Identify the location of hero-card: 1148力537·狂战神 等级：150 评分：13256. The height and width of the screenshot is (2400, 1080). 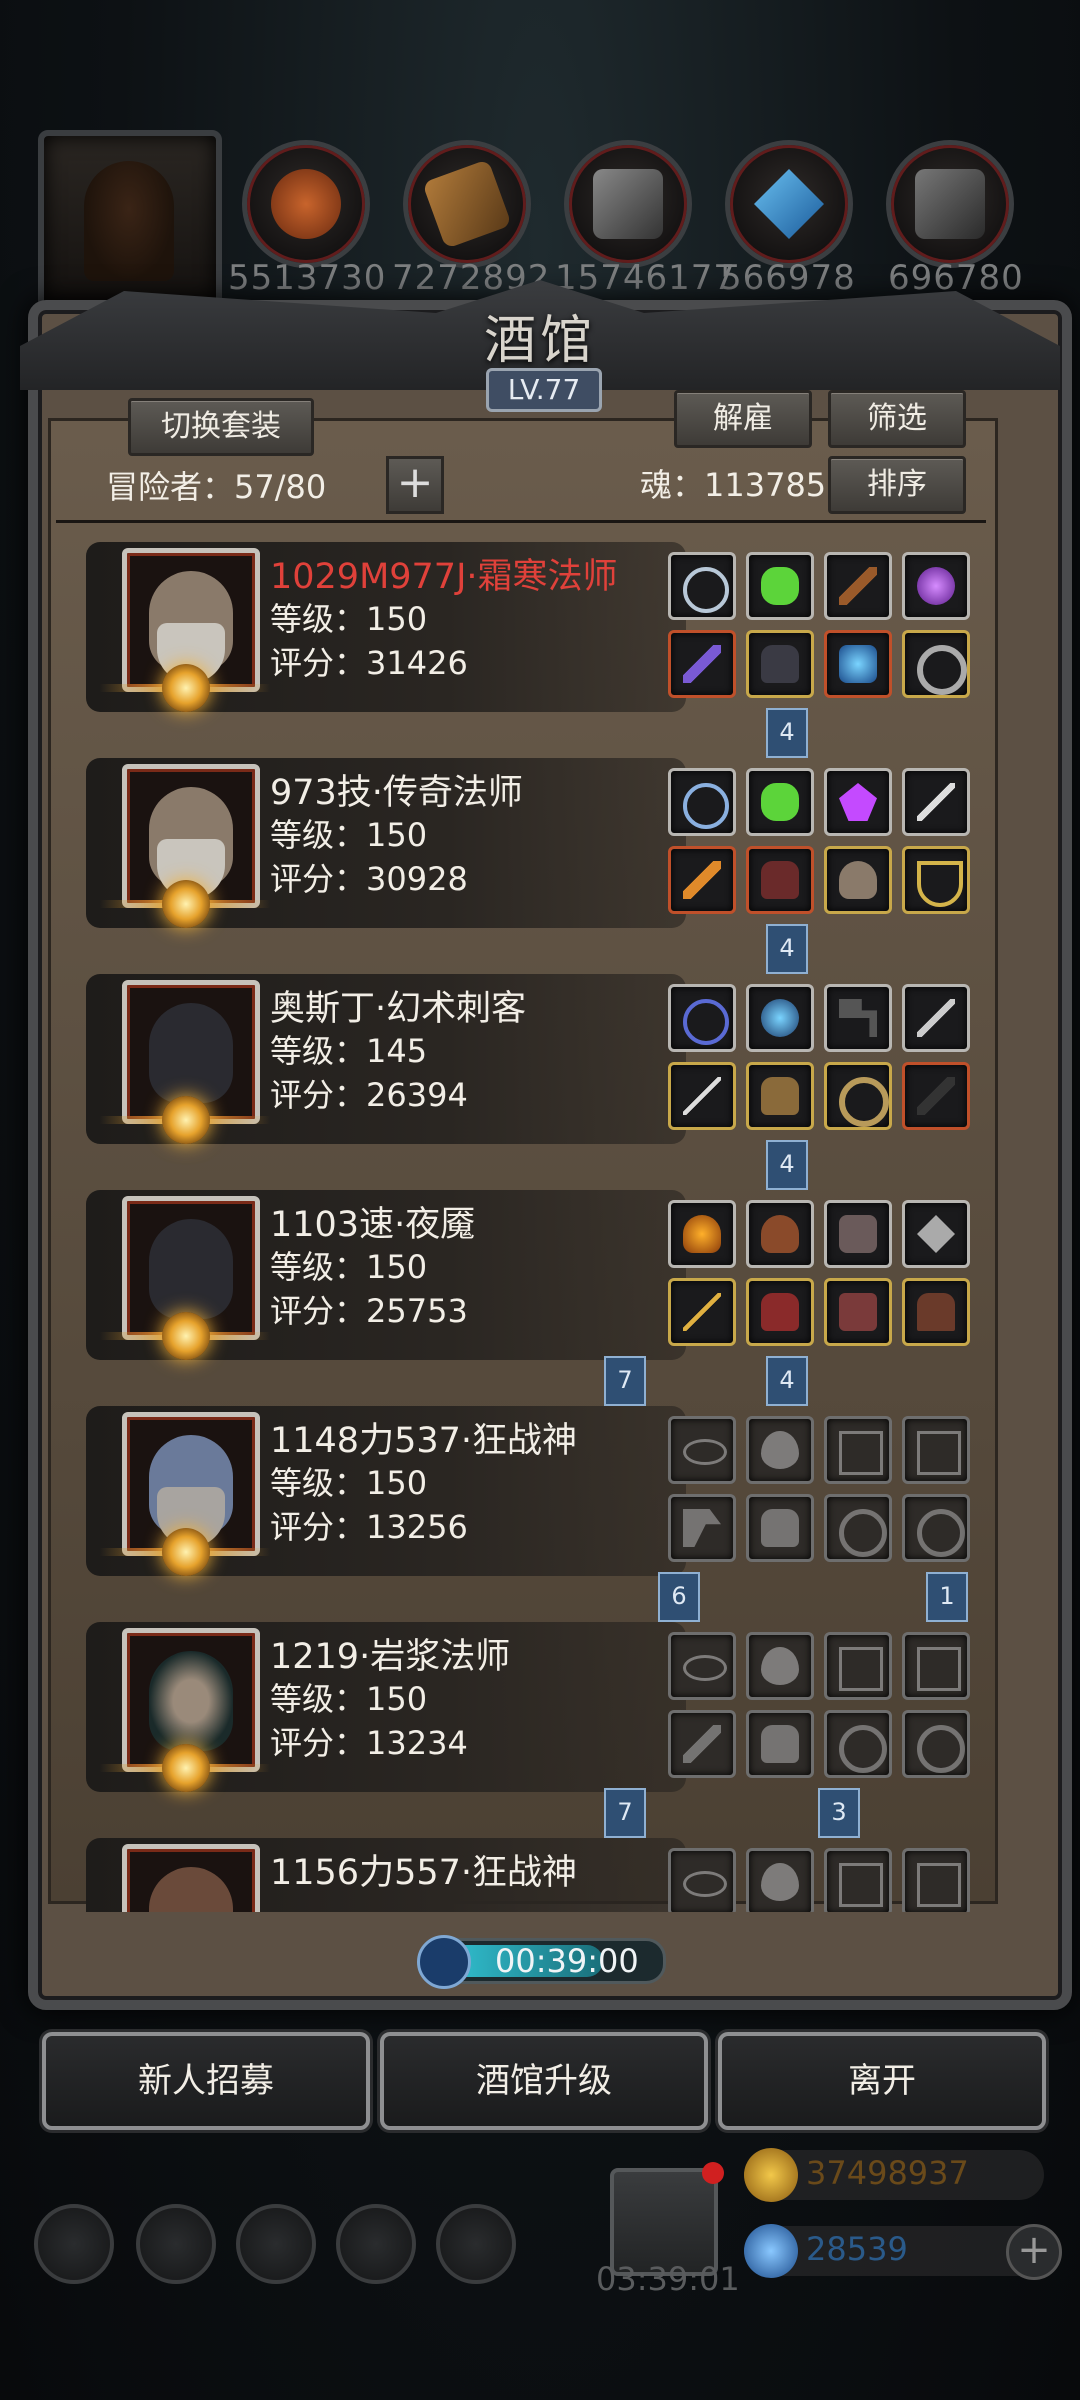
(538, 1487).